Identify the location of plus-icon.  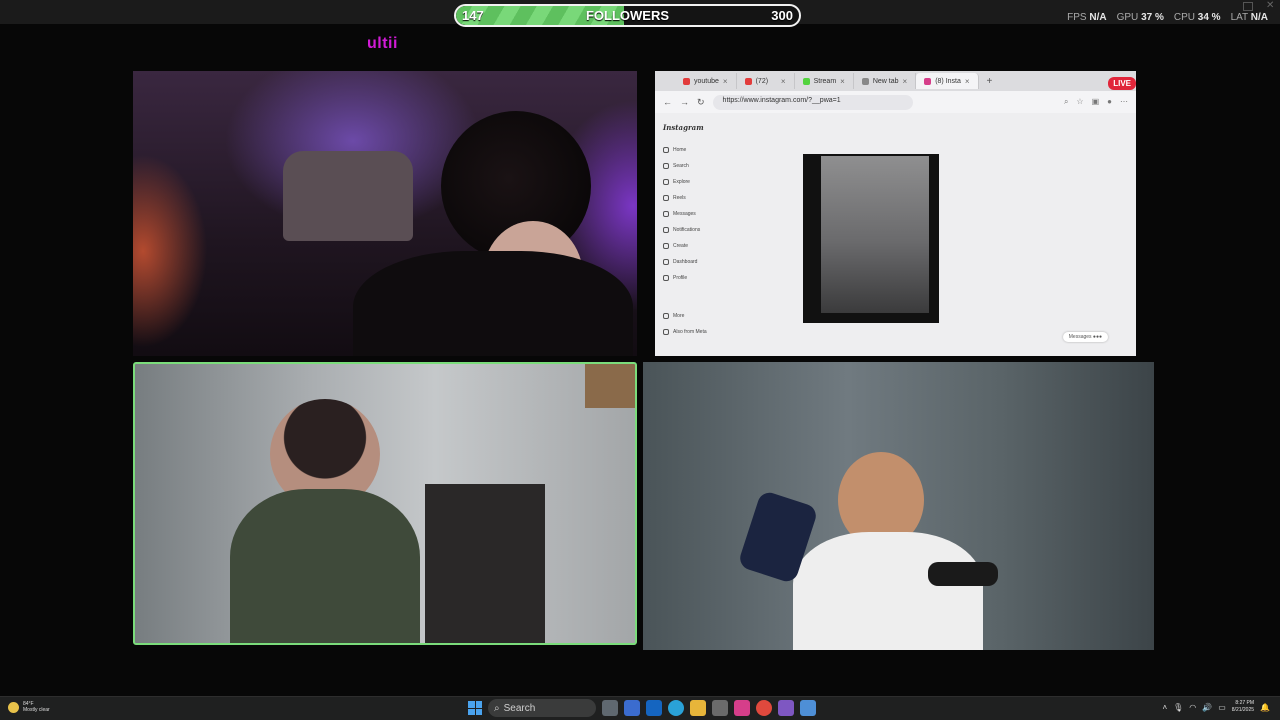
(666, 246).